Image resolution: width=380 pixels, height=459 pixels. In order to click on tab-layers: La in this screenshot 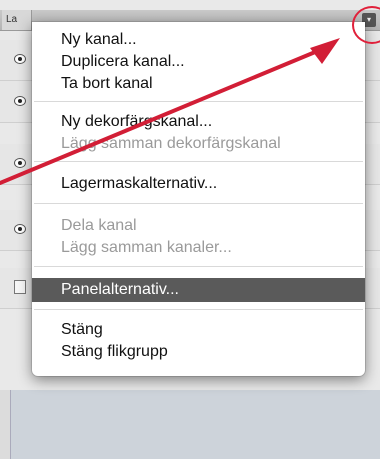, I will do `click(17, 20)`.